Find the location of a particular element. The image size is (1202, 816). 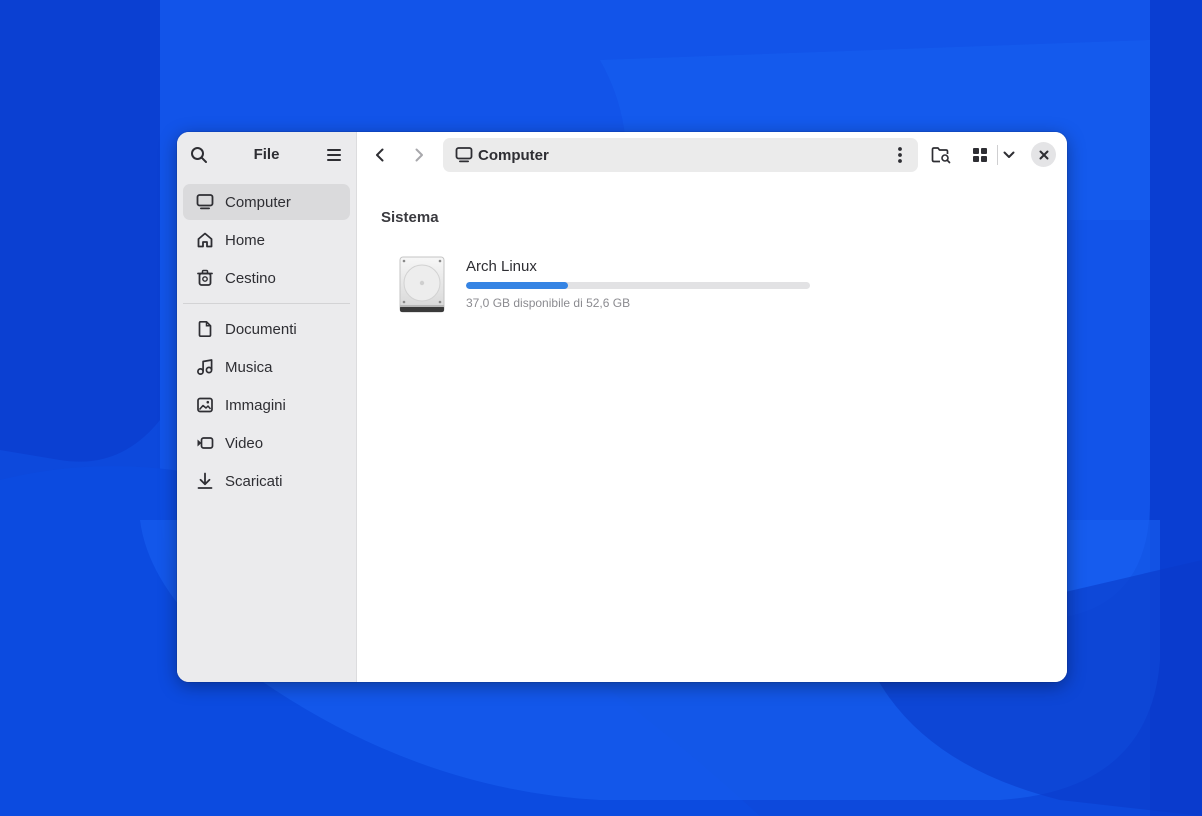

header-bar: Computer is located at coordinates (712, 155).